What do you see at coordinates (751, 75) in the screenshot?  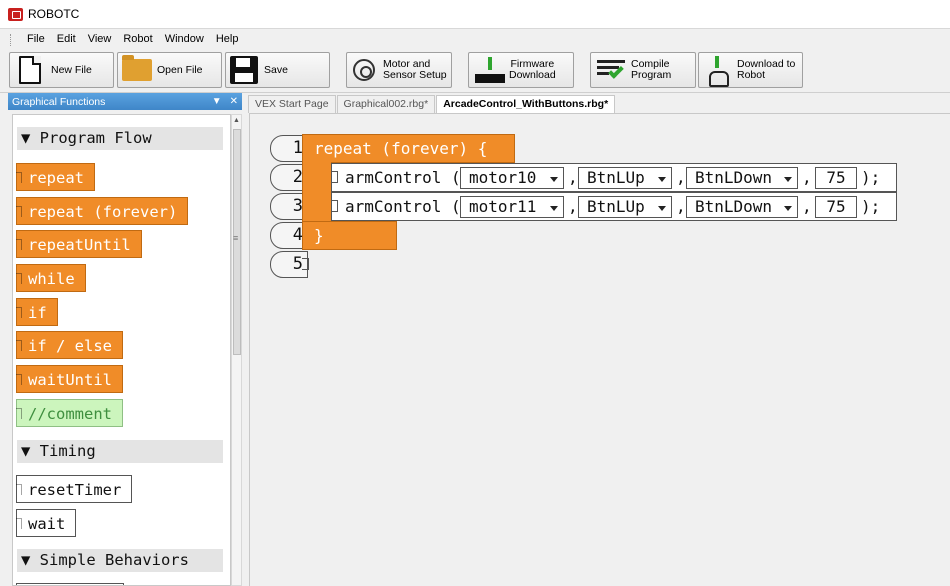 I see `download-label-line2: Robot` at bounding box center [751, 75].